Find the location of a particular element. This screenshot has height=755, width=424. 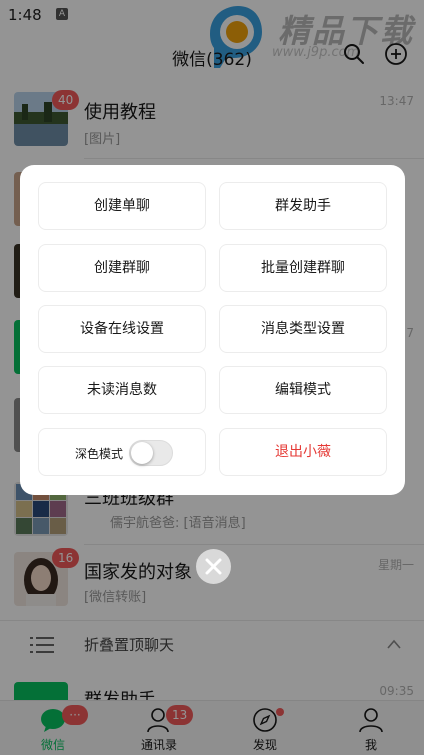

dark-mode-label: 深色模式 is located at coordinates (99, 454).